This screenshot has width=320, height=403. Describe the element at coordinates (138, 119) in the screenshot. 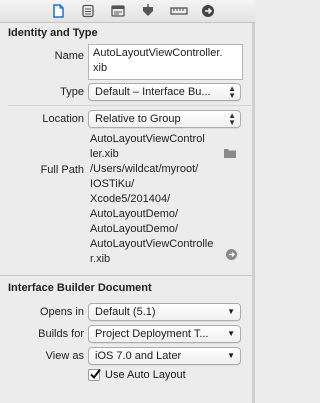

I see `location-popup-value: Relative to Group` at that location.